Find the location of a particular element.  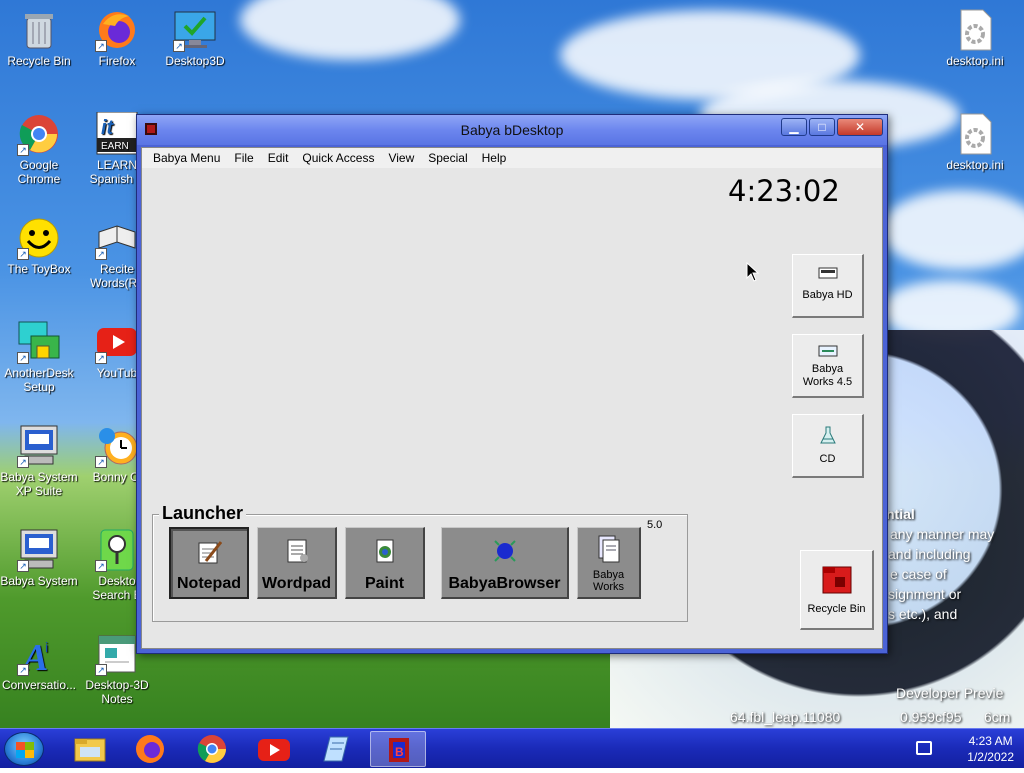

svg-text: B is located at coordinates (399, 752).